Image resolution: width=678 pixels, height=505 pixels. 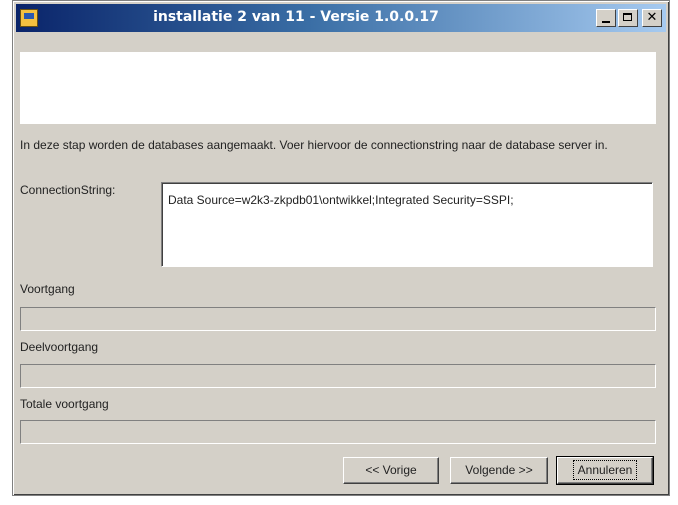 I want to click on totale-voortgang-label: Totale voortgang, so click(x=64, y=404).